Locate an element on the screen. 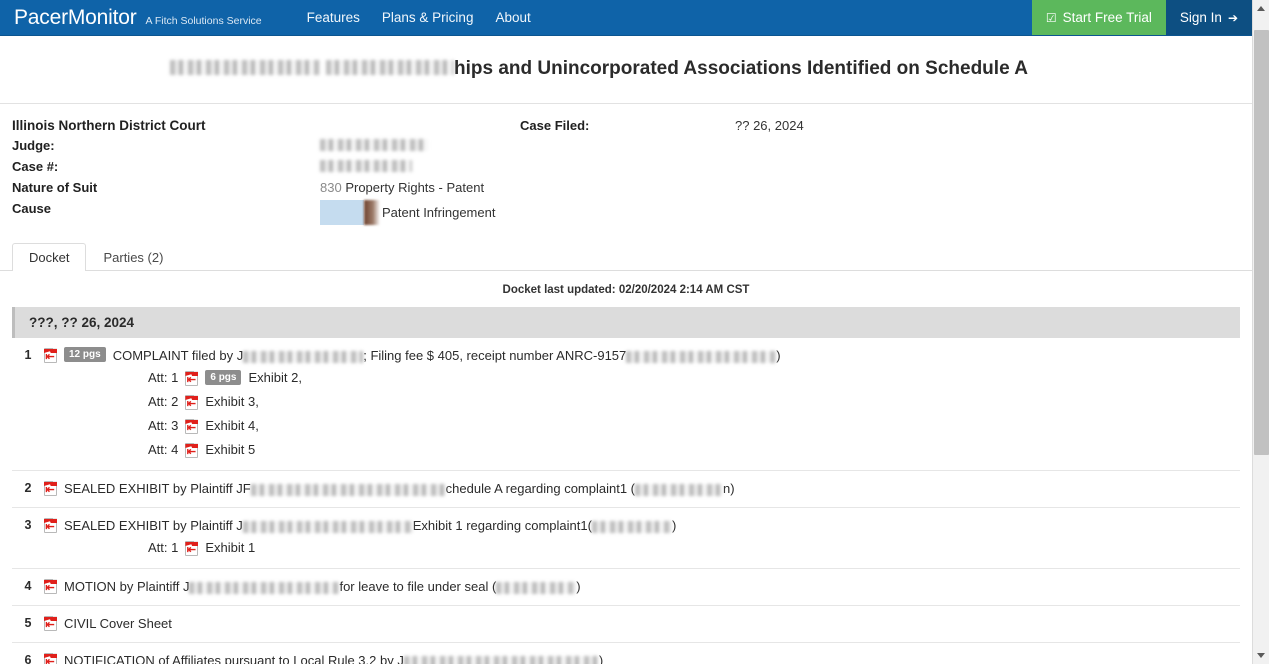 Image resolution: width=1269 pixels, height=664 pixels. meta-value-nature-of-suit: 830 Property Rights - Patent is located at coordinates (402, 187).